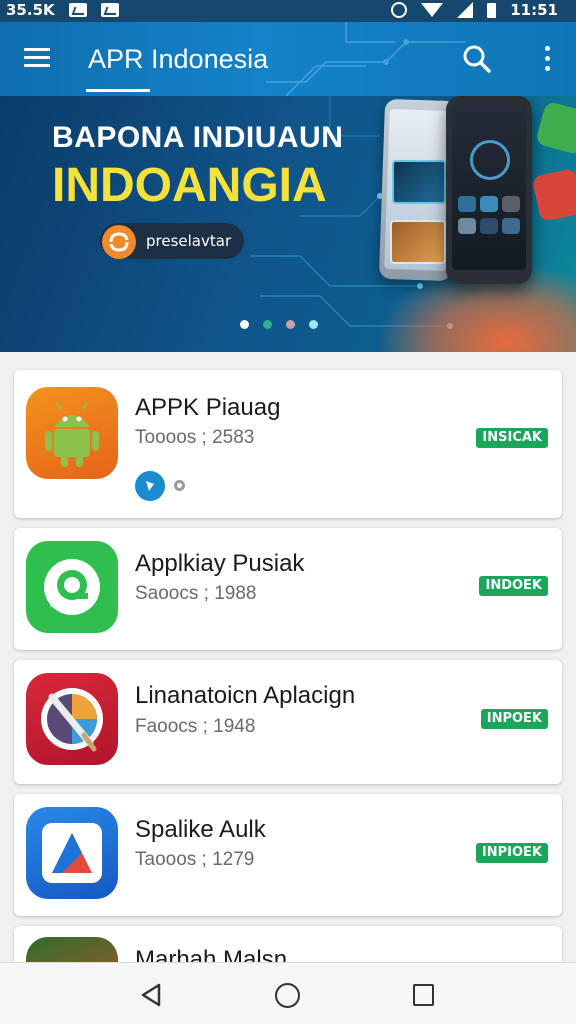 The width and height of the screenshot is (576, 1024). What do you see at coordinates (279, 324) in the screenshot?
I see `carousel-indicator` at bounding box center [279, 324].